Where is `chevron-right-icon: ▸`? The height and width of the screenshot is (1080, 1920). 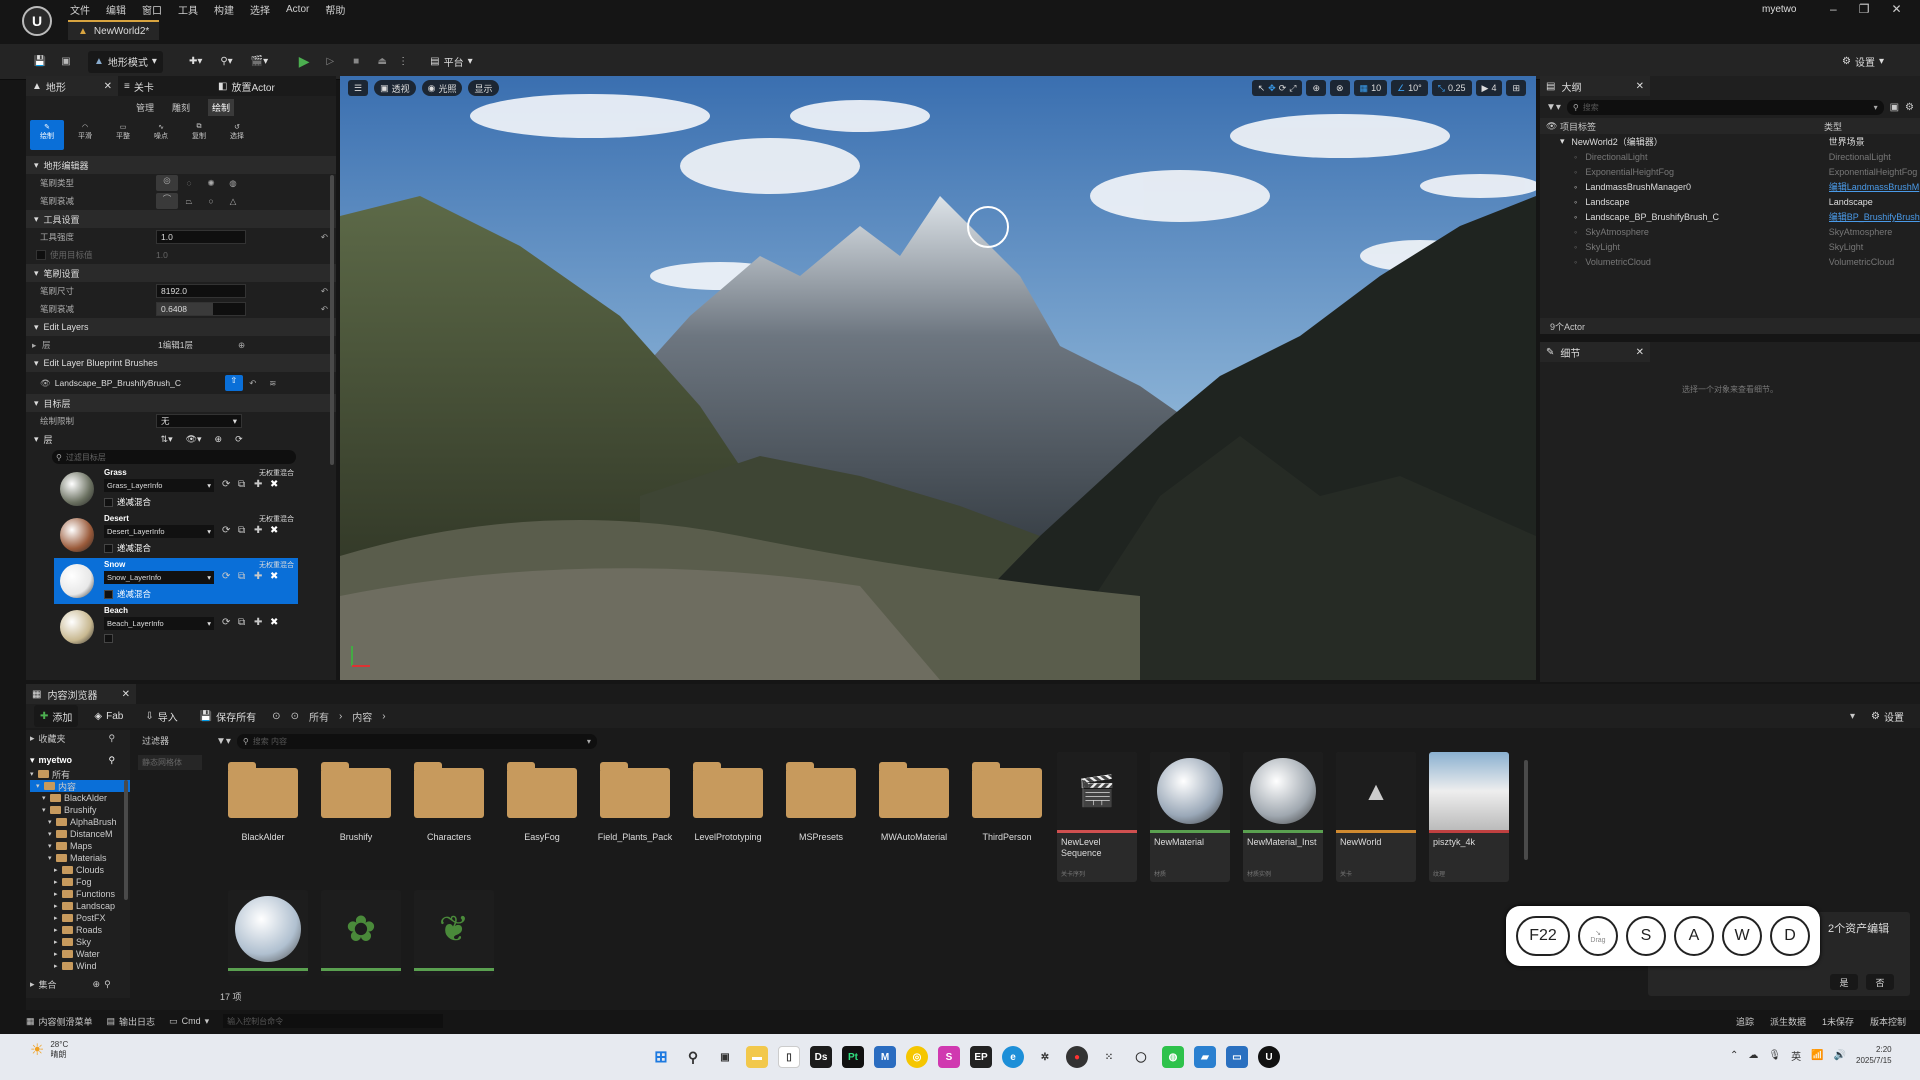 chevron-right-icon: ▸ is located at coordinates (37, 345).